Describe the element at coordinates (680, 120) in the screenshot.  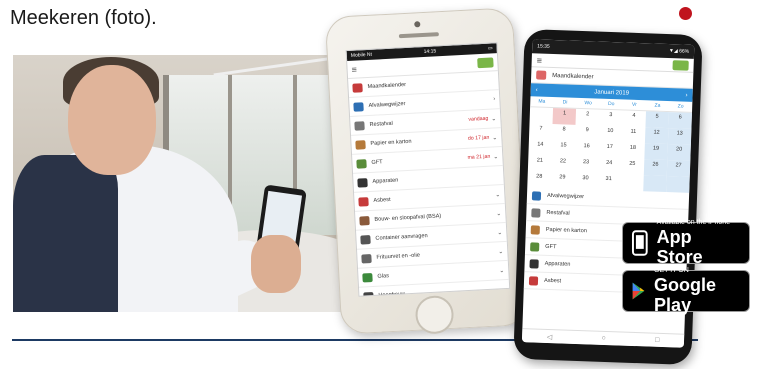
I see `calendar-day: 6` at that location.